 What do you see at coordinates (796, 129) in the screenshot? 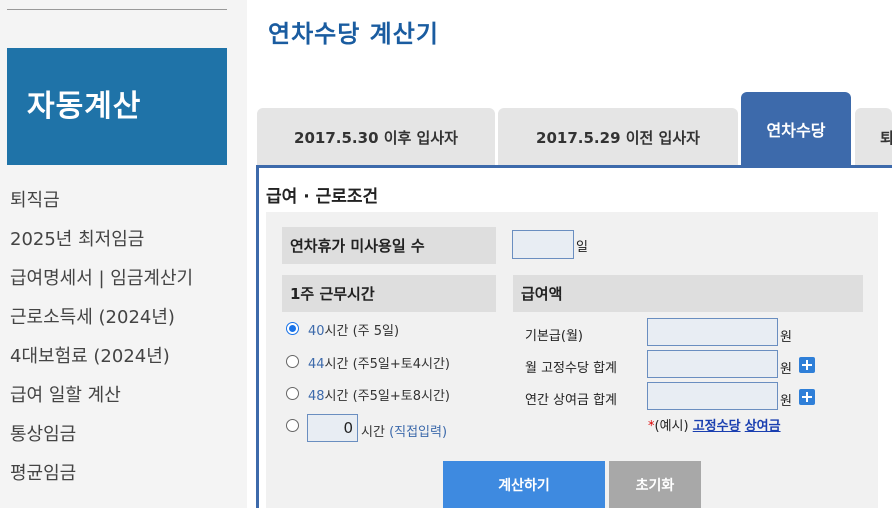
I see `tab-annual-leave-pay: 연차수당` at bounding box center [796, 129].